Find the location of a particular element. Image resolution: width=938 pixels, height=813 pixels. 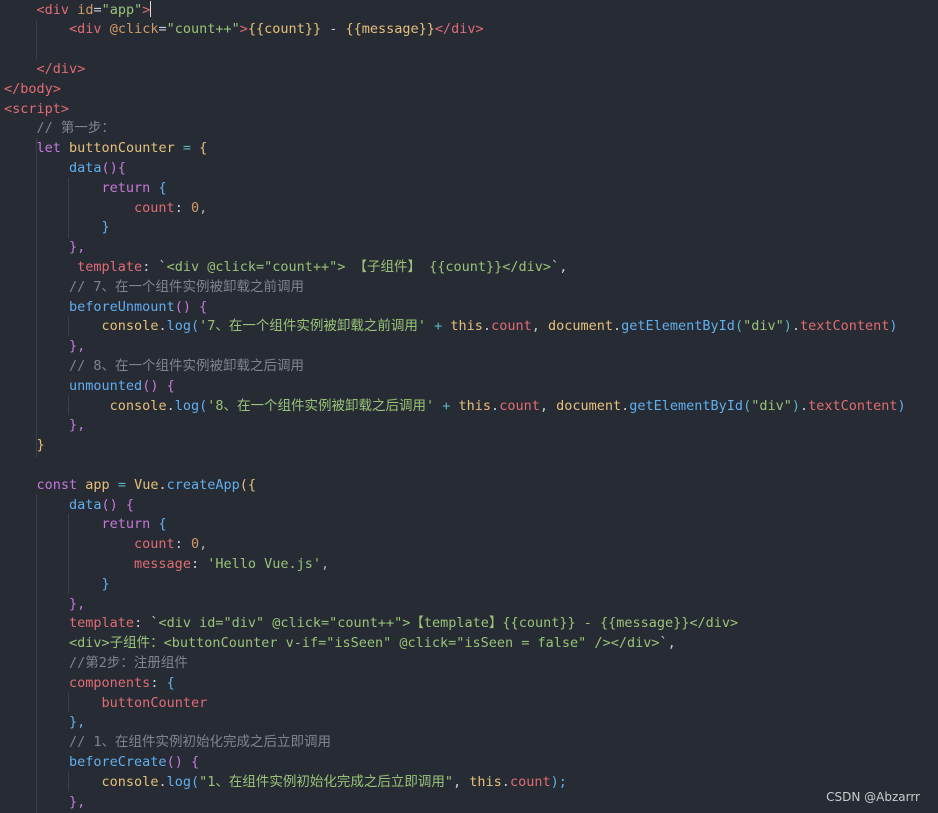

code-line: components: { is located at coordinates (89, 684).